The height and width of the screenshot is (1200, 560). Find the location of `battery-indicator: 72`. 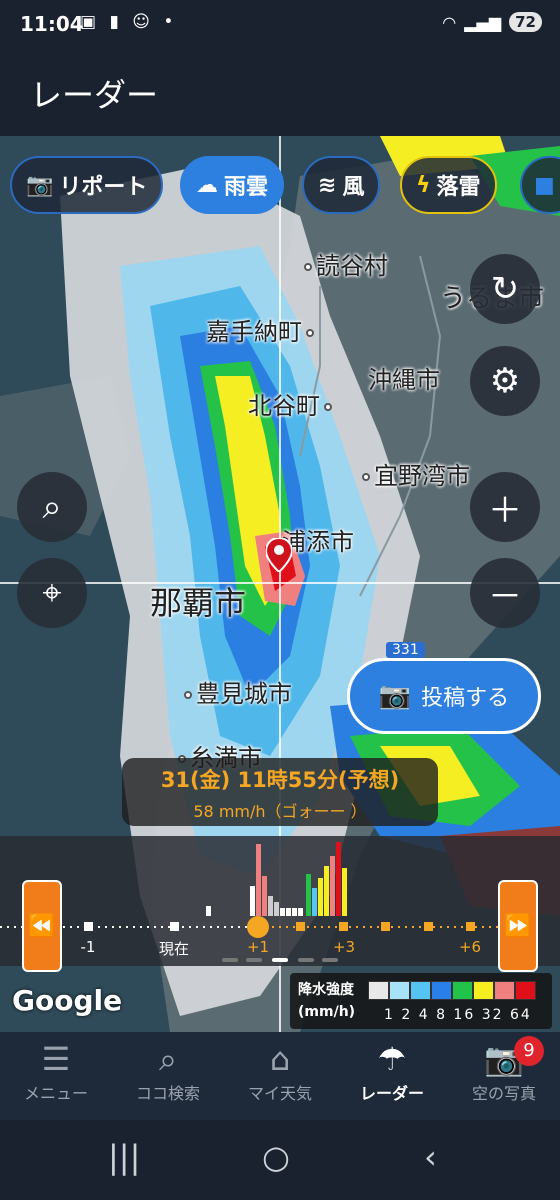

battery-indicator: 72 is located at coordinates (525, 22).